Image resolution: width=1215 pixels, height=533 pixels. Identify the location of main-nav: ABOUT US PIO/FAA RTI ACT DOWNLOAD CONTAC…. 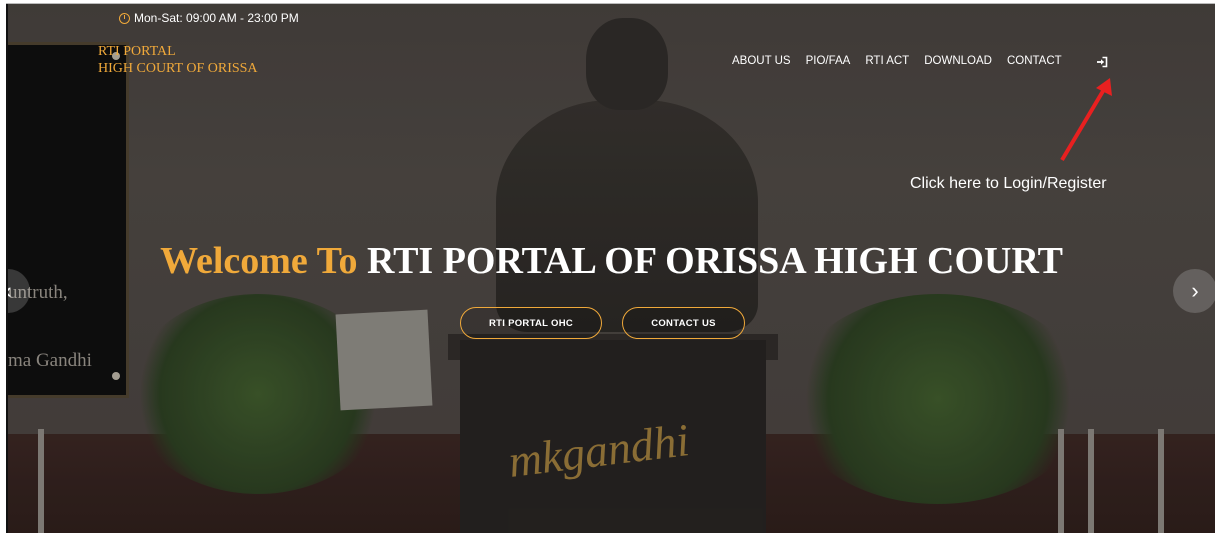
(897, 61).